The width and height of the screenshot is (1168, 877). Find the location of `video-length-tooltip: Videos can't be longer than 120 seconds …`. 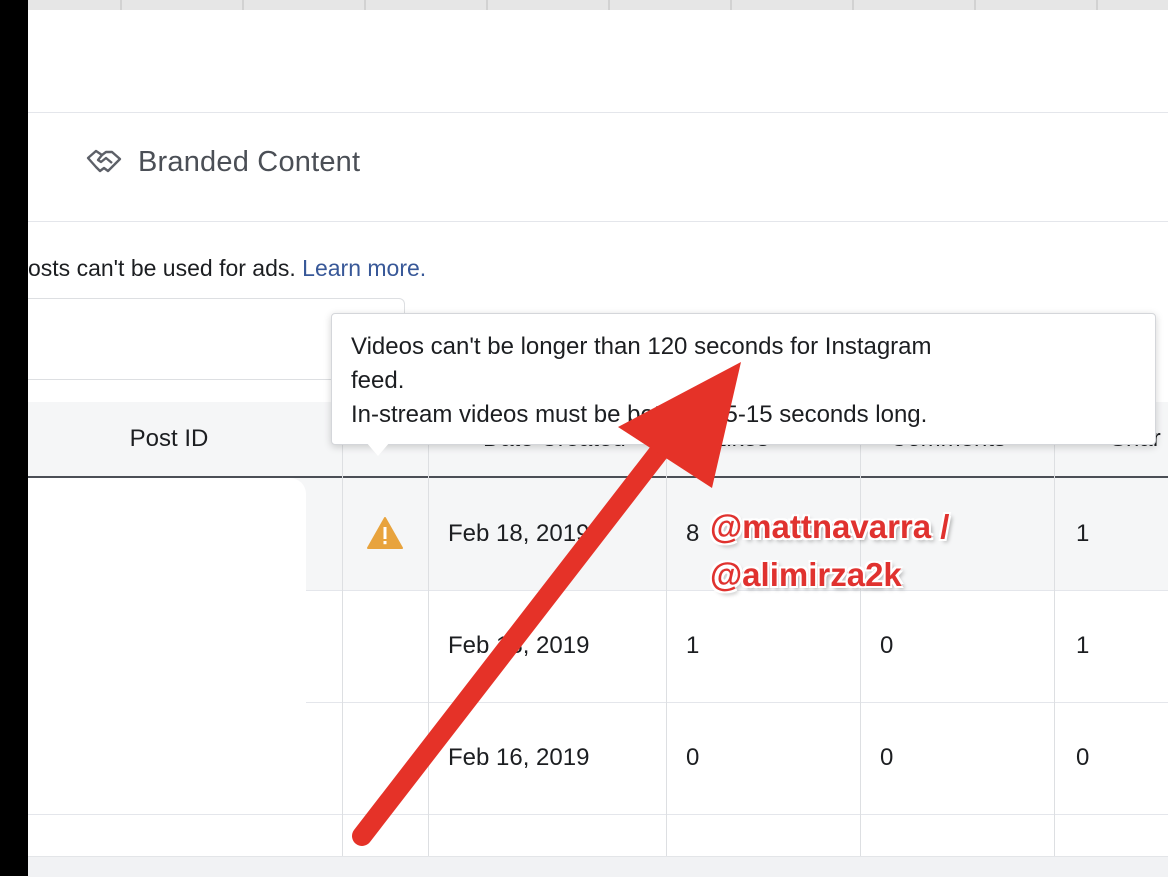

video-length-tooltip: Videos can't be longer than 120 seconds … is located at coordinates (743, 379).